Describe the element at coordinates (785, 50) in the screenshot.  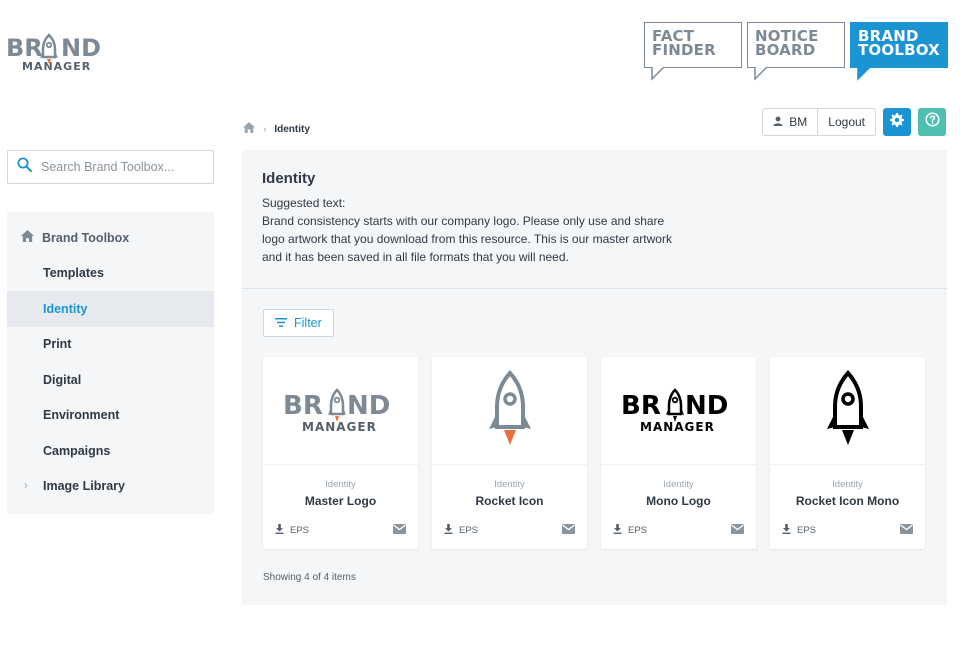
I see `nav-label-line2: BOARD` at that location.